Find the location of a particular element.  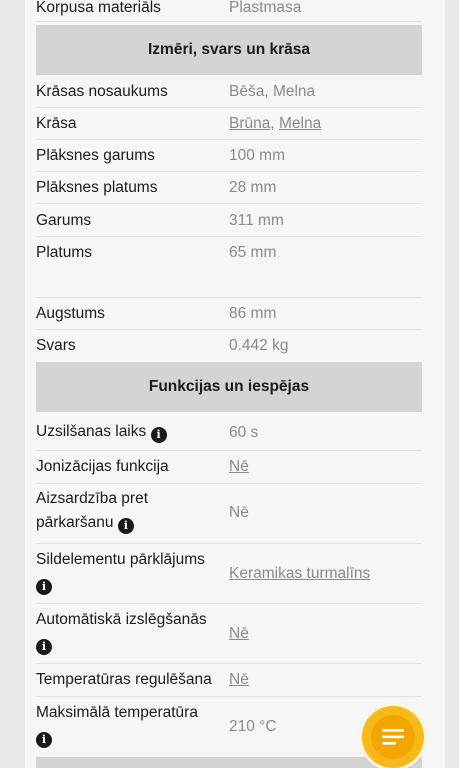

spec-value: 100 mm is located at coordinates (257, 155).